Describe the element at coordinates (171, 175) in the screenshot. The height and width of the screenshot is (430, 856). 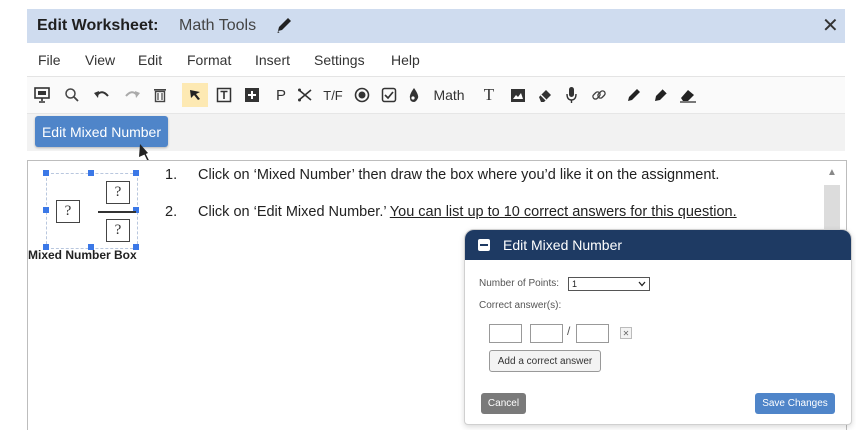
I see `step-number: 1.` at that location.